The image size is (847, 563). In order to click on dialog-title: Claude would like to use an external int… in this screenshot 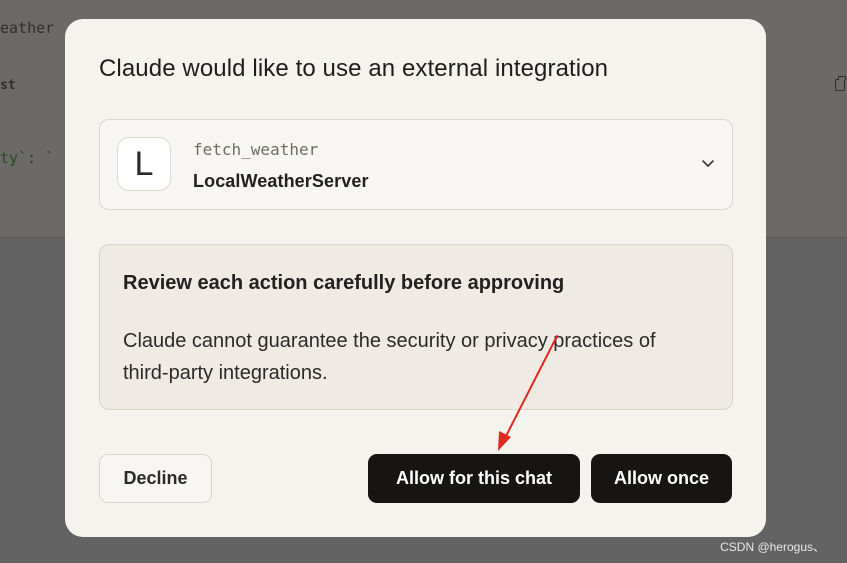, I will do `click(354, 68)`.